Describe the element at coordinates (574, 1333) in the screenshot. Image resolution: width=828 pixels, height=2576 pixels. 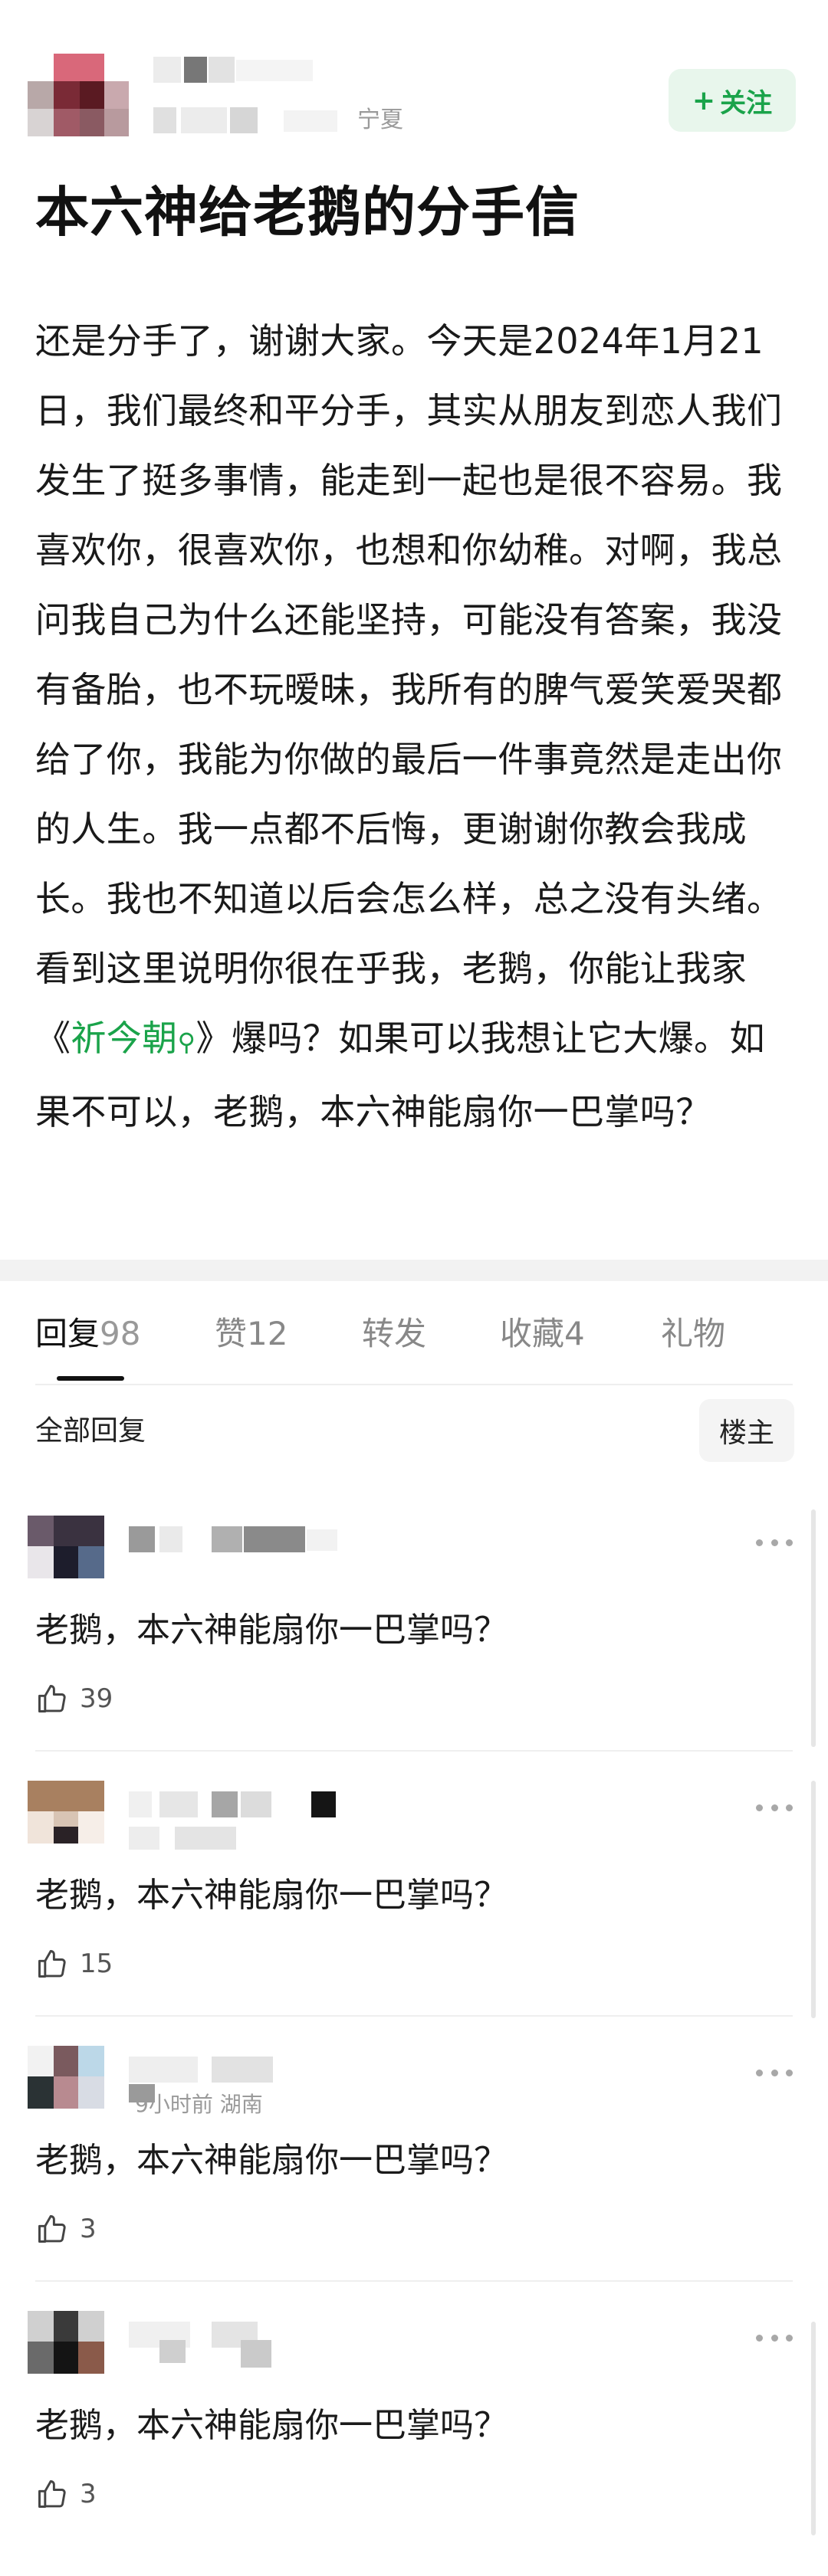
I see `tab-favorites-count: 4` at that location.